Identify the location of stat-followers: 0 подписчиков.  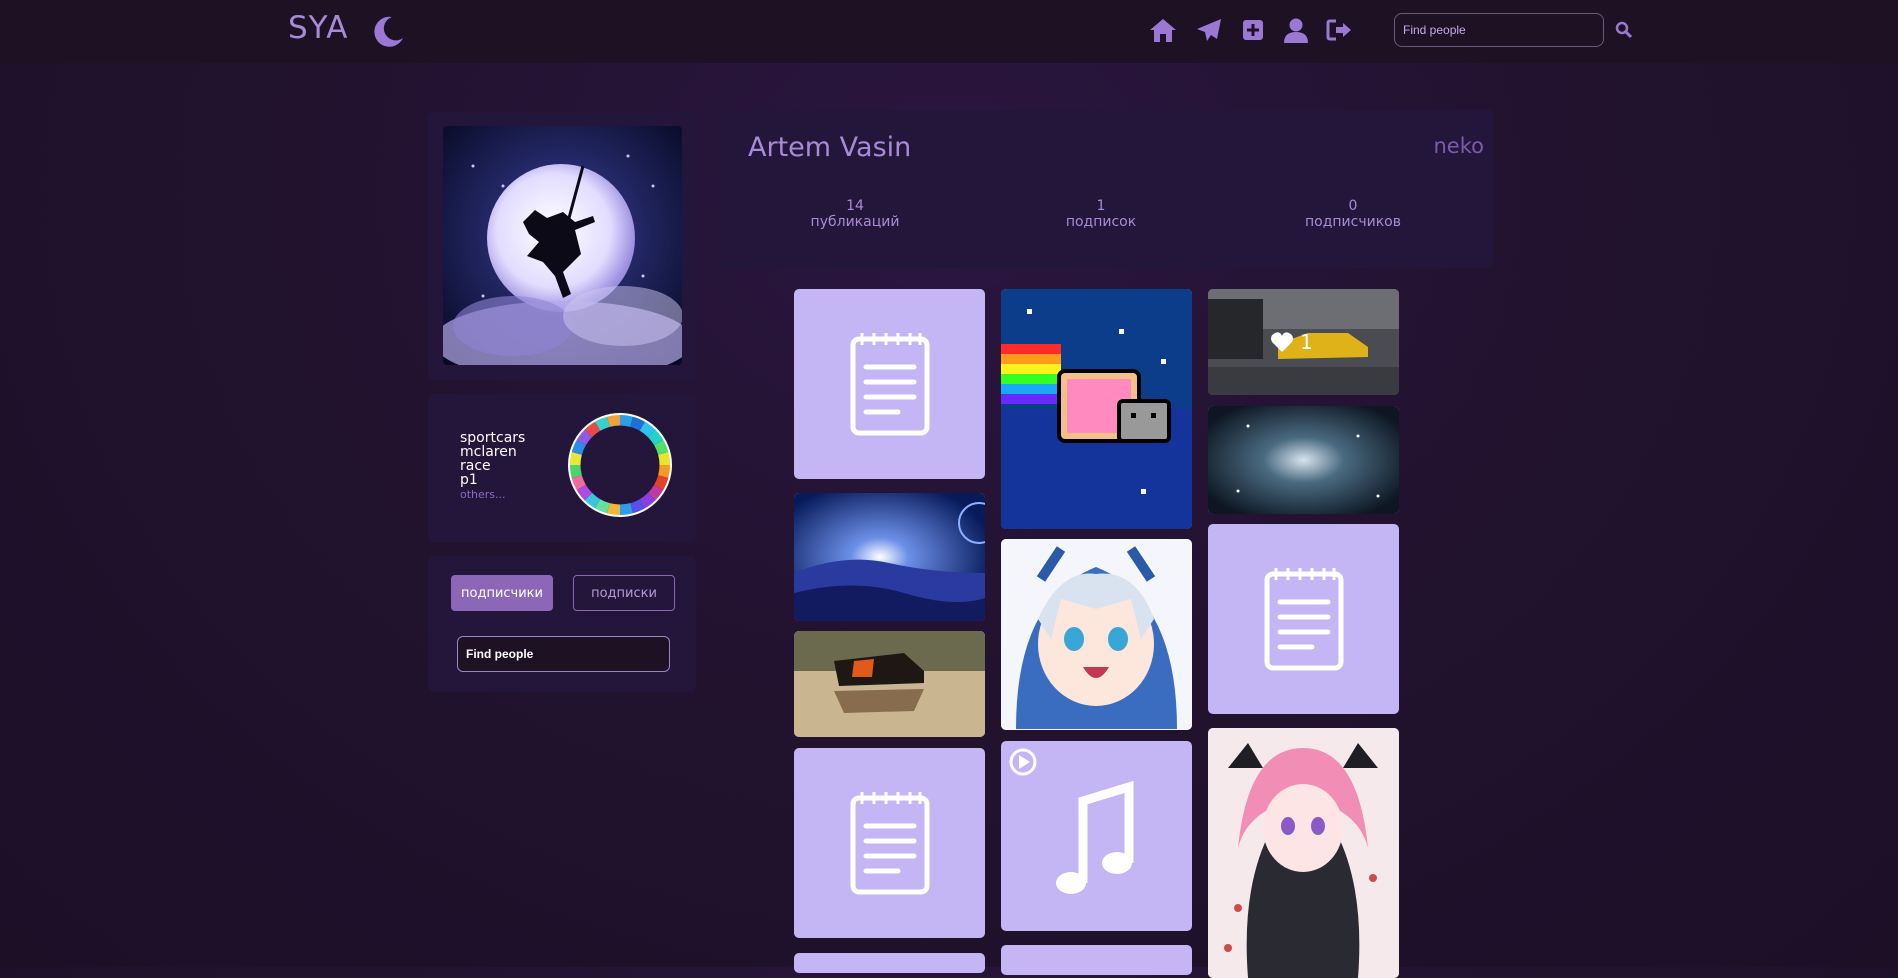
(1353, 214).